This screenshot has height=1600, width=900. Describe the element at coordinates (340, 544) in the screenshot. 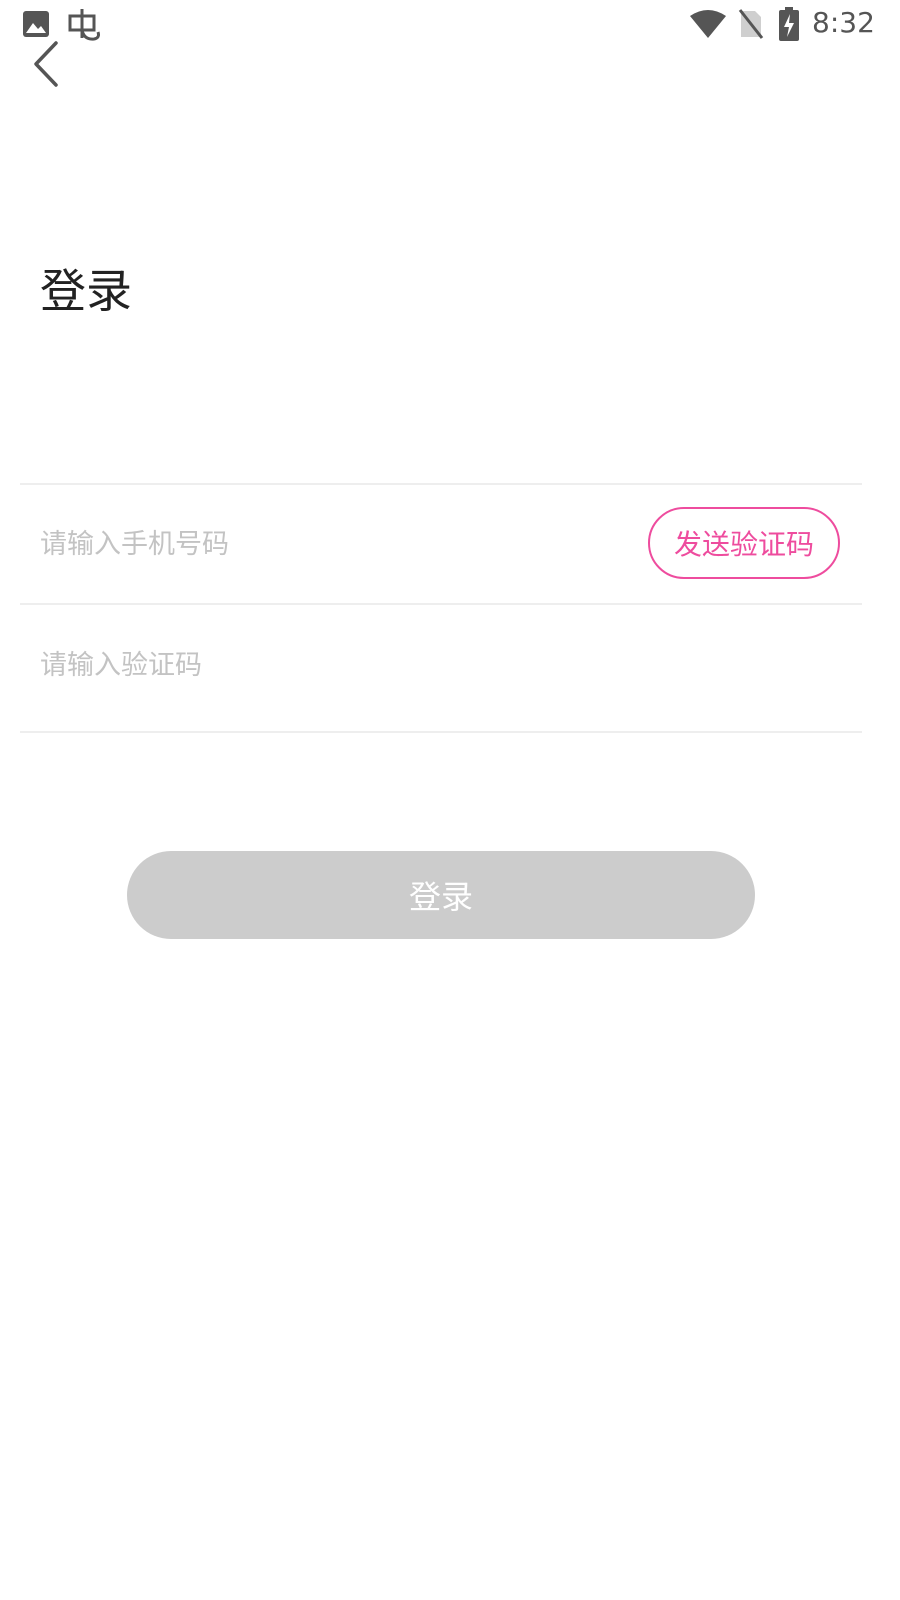

I see `phone-input` at that location.